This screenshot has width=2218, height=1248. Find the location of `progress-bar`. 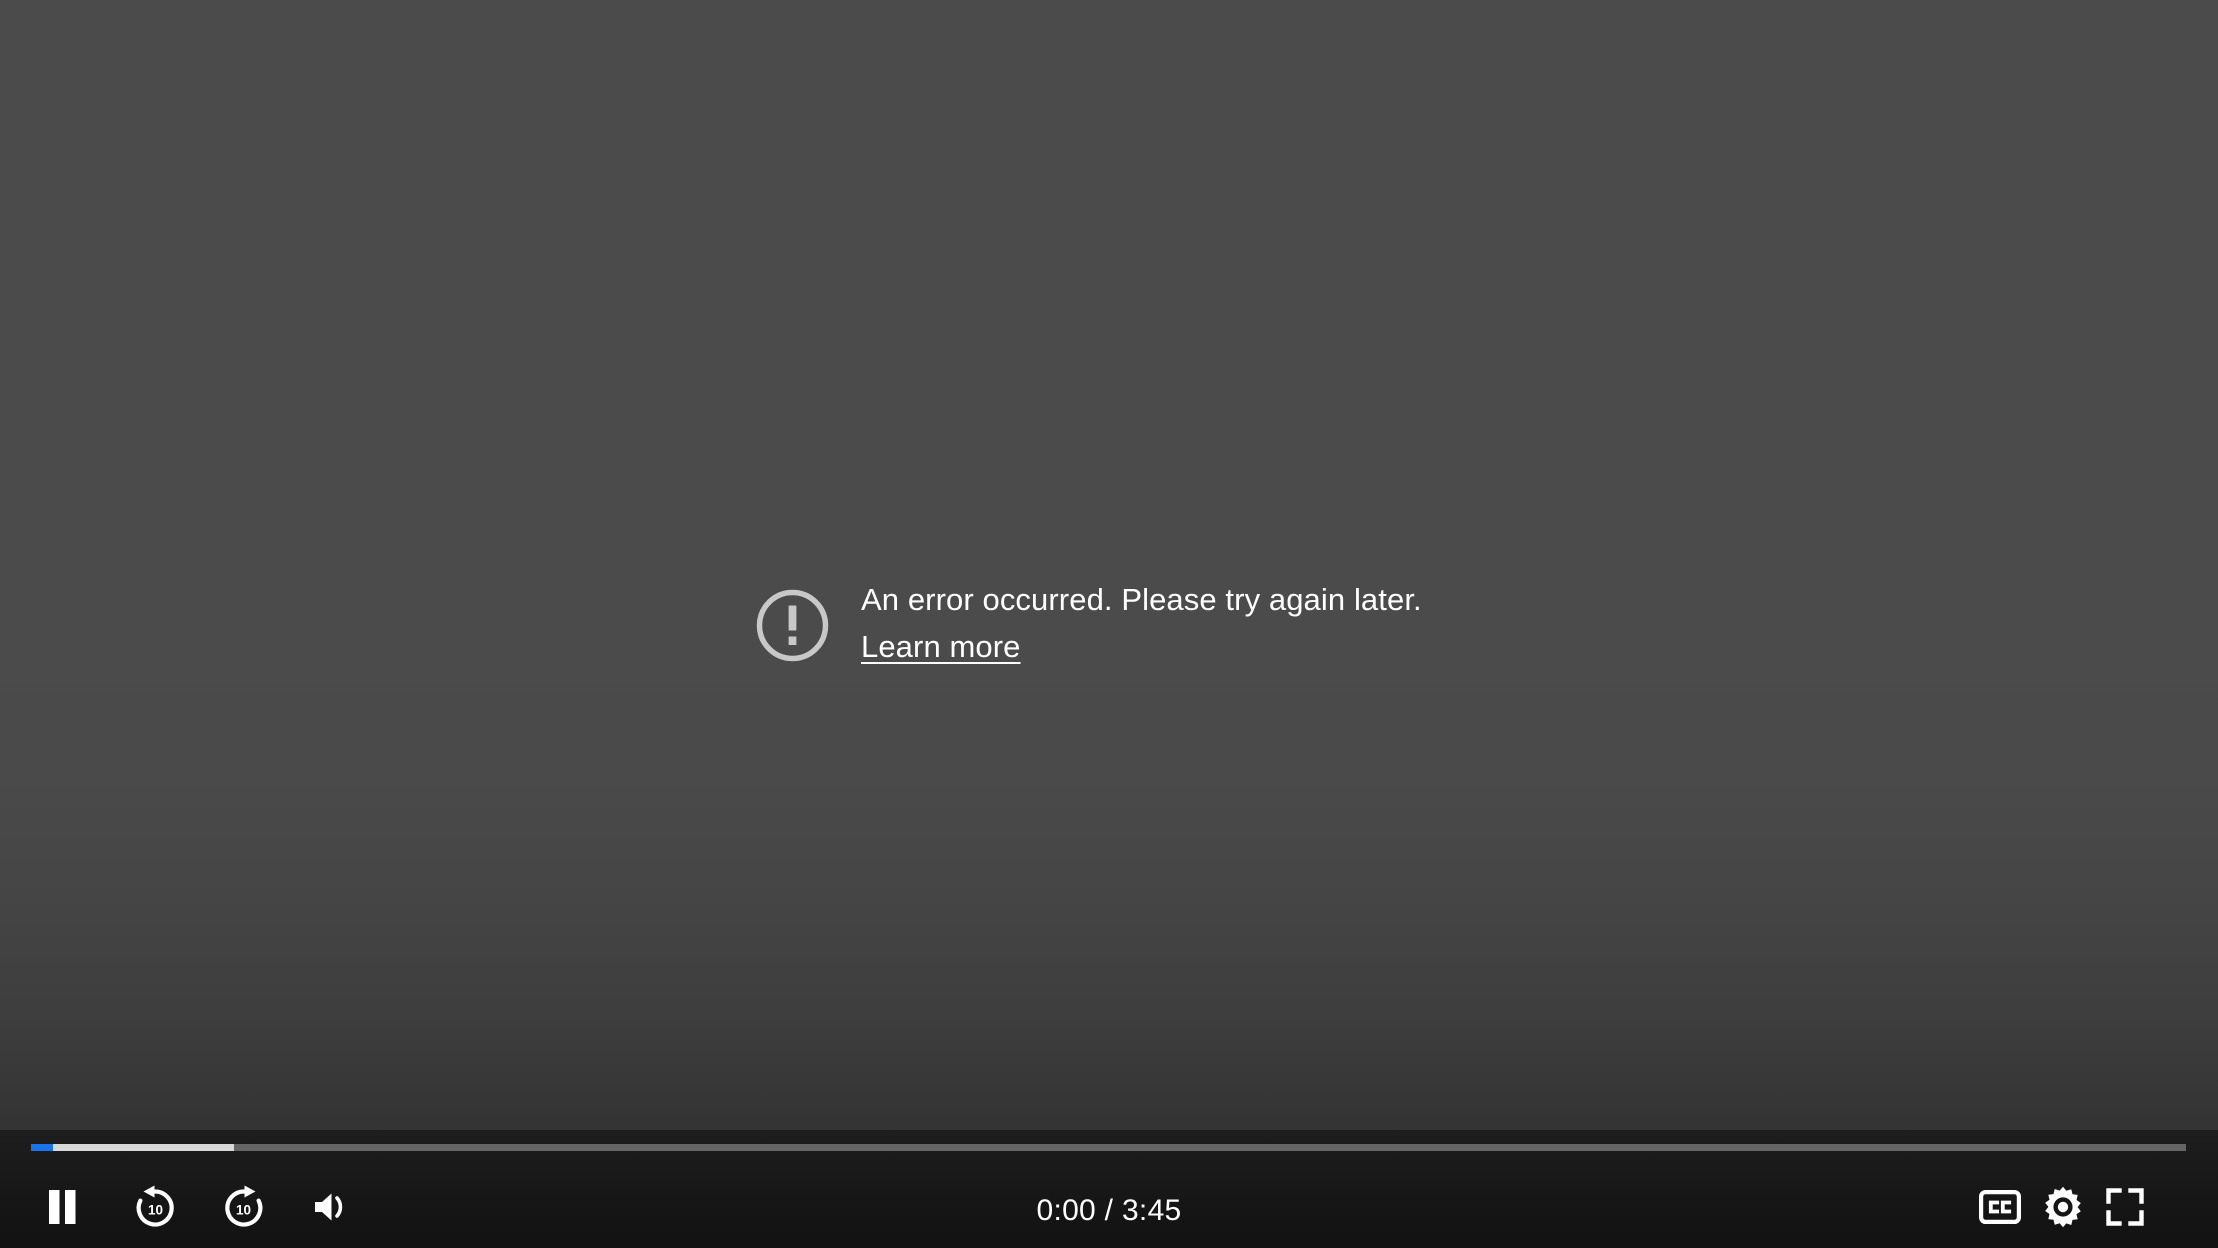

progress-bar is located at coordinates (1109, 1147).